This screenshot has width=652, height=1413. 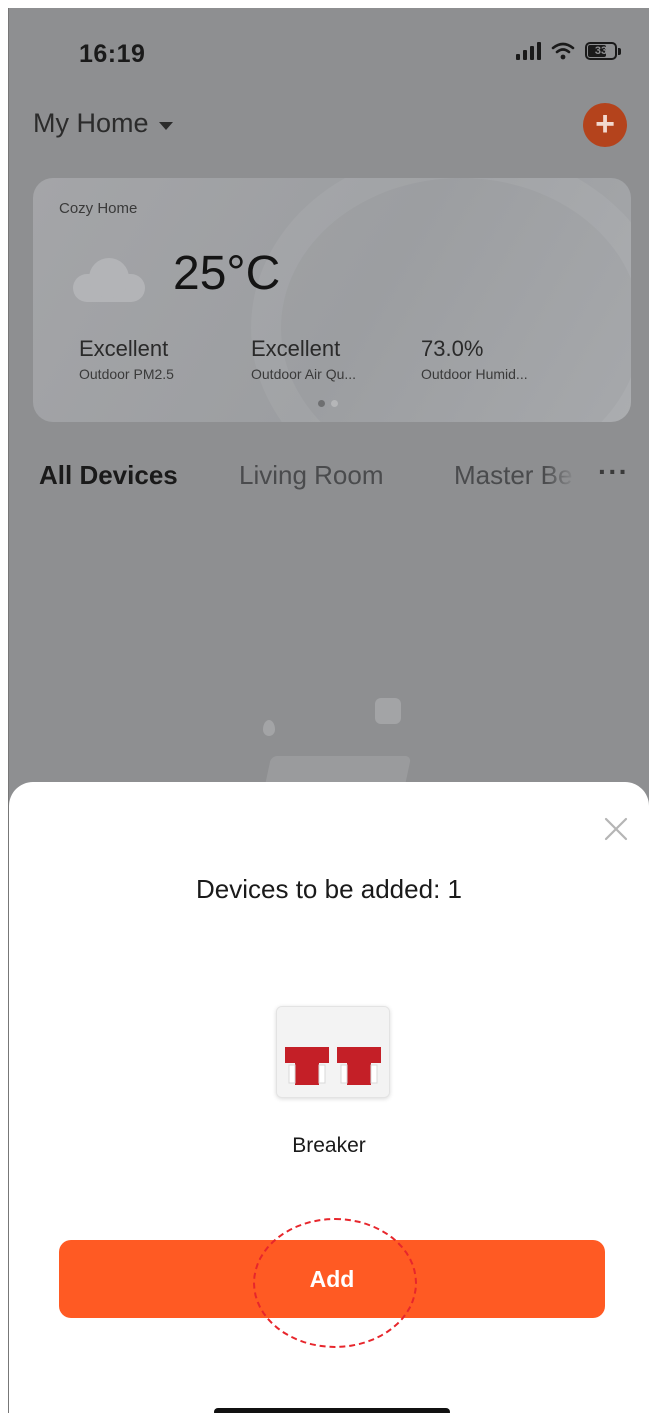 I want to click on status-icons: 33, so click(x=568, y=51).